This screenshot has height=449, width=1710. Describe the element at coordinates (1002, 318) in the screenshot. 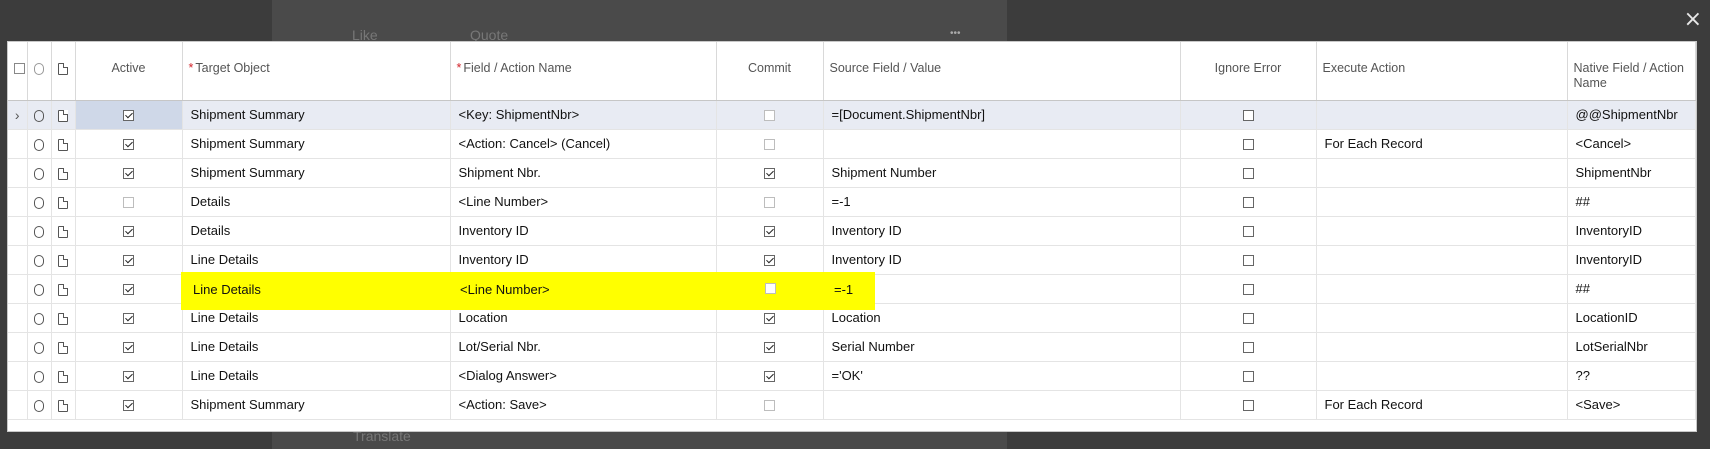

I see `source-field-value-cell: Location` at that location.